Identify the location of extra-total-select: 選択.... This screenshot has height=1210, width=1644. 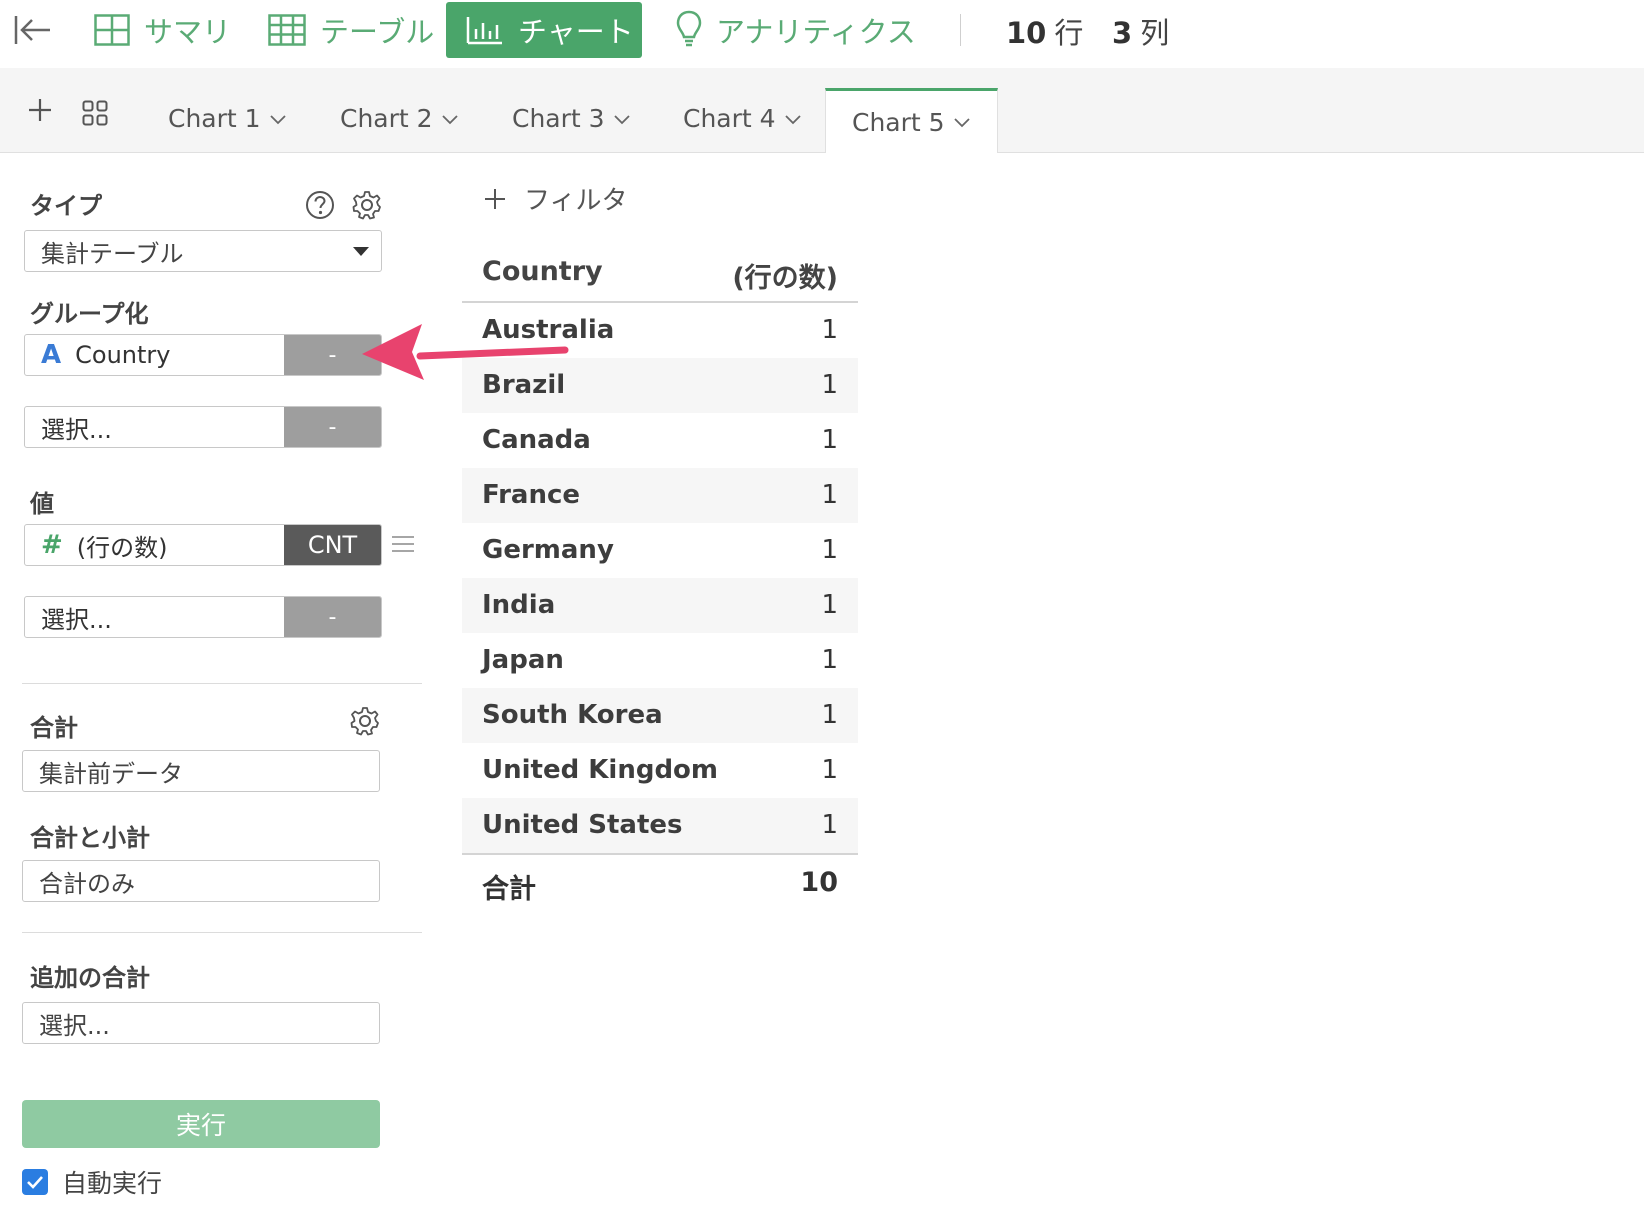
(201, 1023).